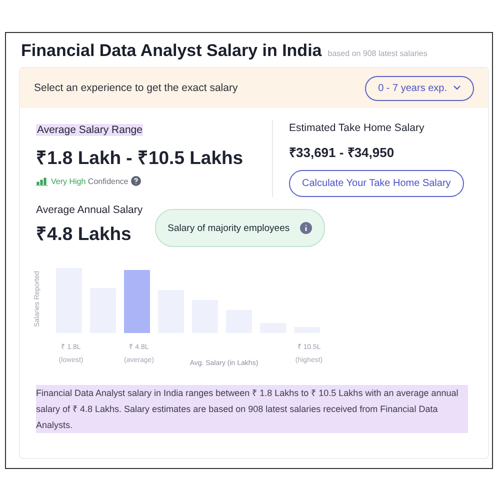 The height and width of the screenshot is (500, 500). What do you see at coordinates (252, 409) in the screenshot?
I see `summary-text: Financial Data Analyst salary in India ranges between ₹ 1.8 Lakhs to ₹ 10.5 Lakhs with an average annual salary of ₹ 4.8 Lakhs. Salary estimates are based on 908 latest salaries received from Financial Data Analysts.` at bounding box center [252, 409].